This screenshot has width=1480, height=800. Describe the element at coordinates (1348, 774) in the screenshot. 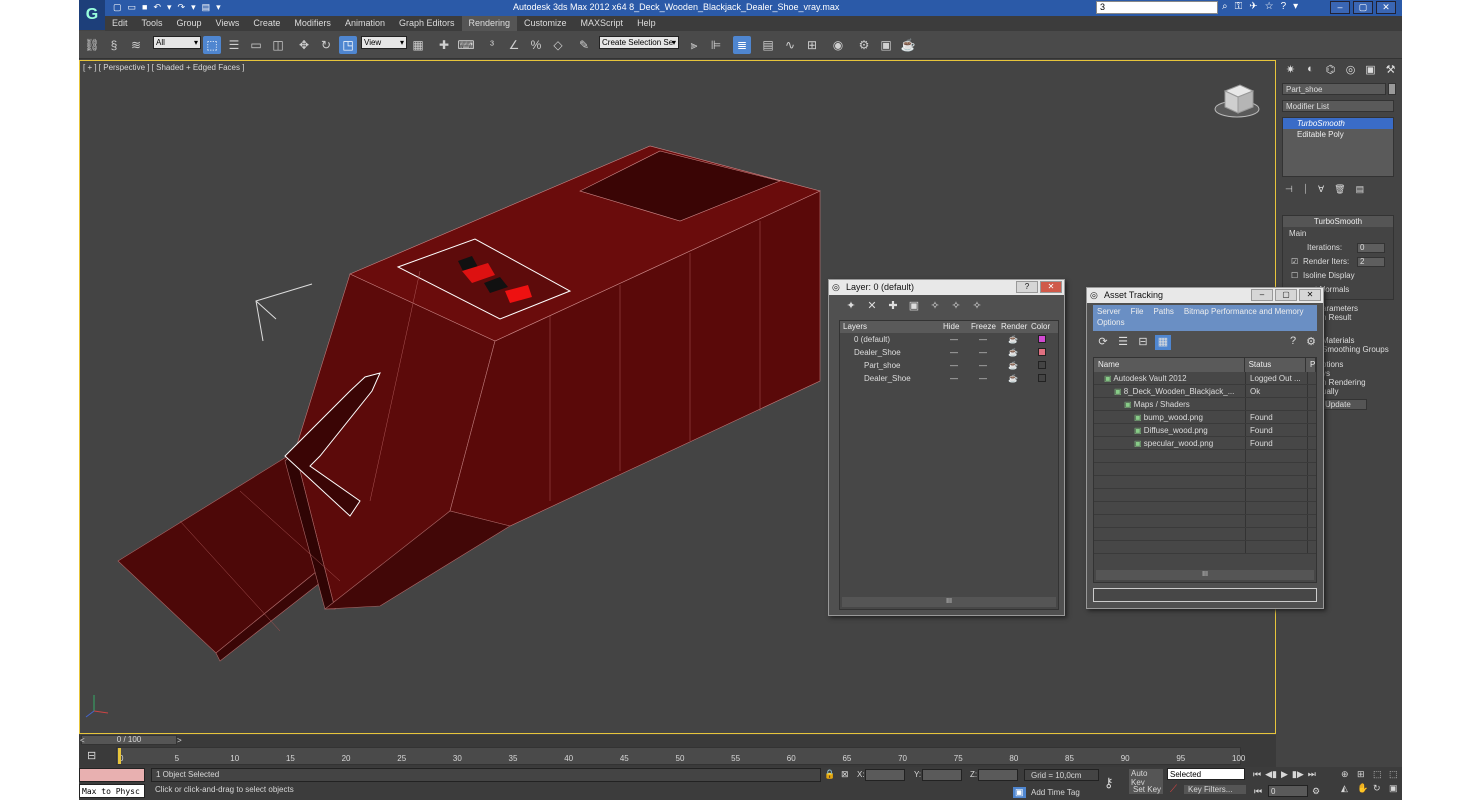

I see `zoom-icon: ⊕` at that location.